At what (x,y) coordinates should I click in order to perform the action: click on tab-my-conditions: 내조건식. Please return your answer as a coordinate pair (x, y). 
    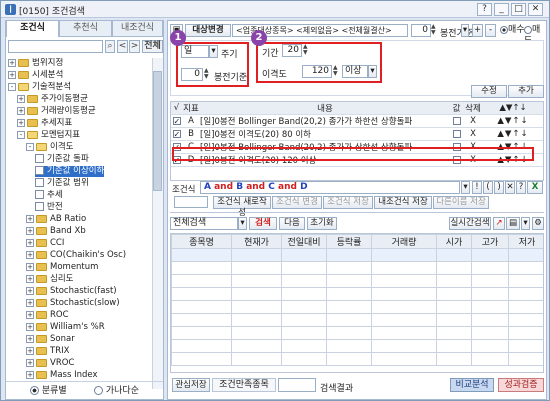
    Looking at the image, I should click on (137, 29).